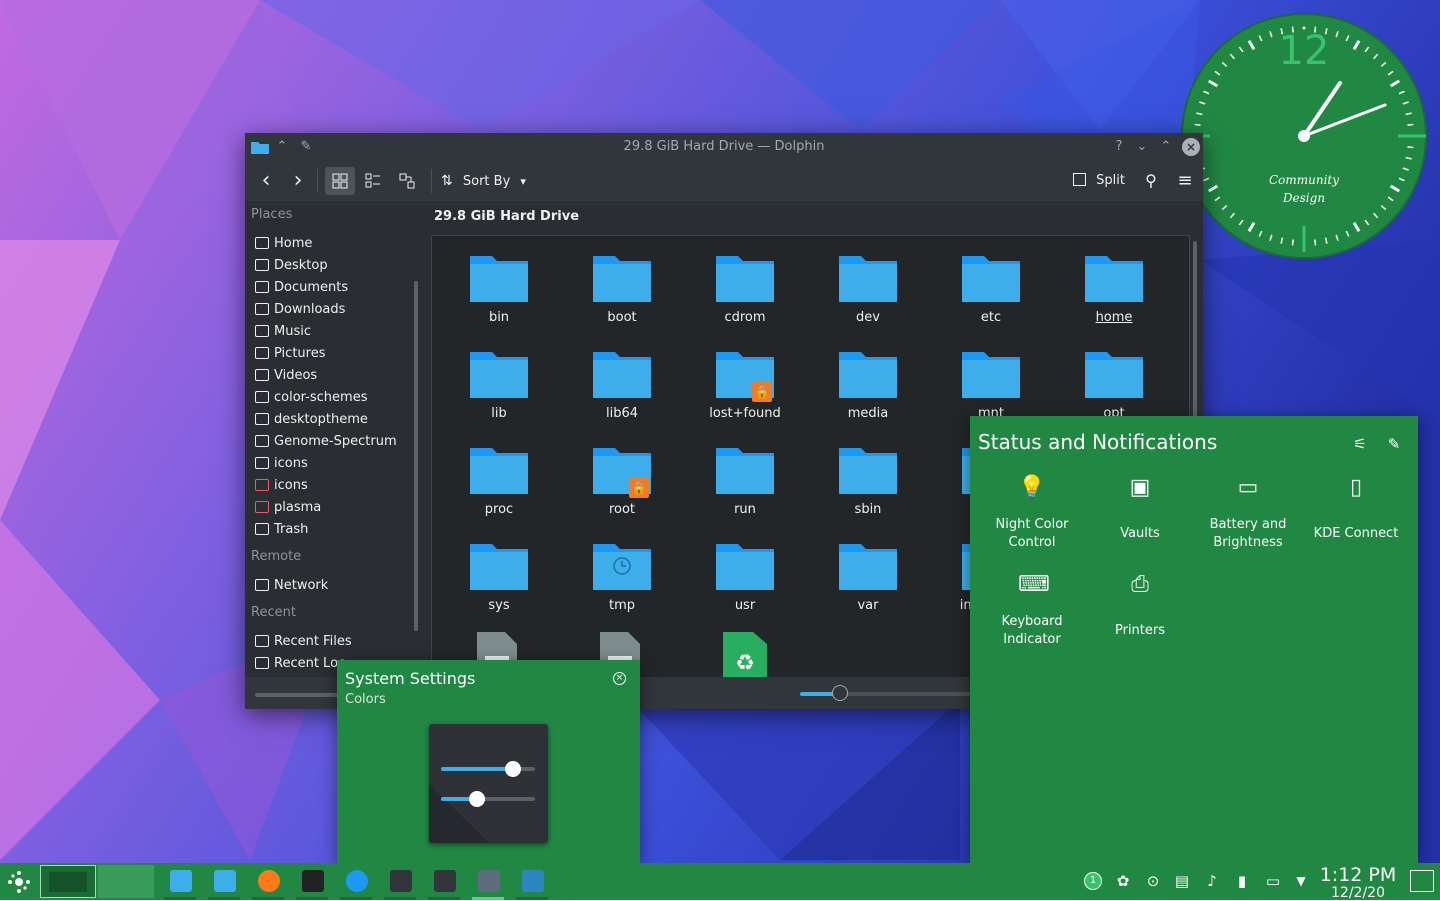 The width and height of the screenshot is (1440, 901). I want to click on folder-item: media, so click(868, 384).